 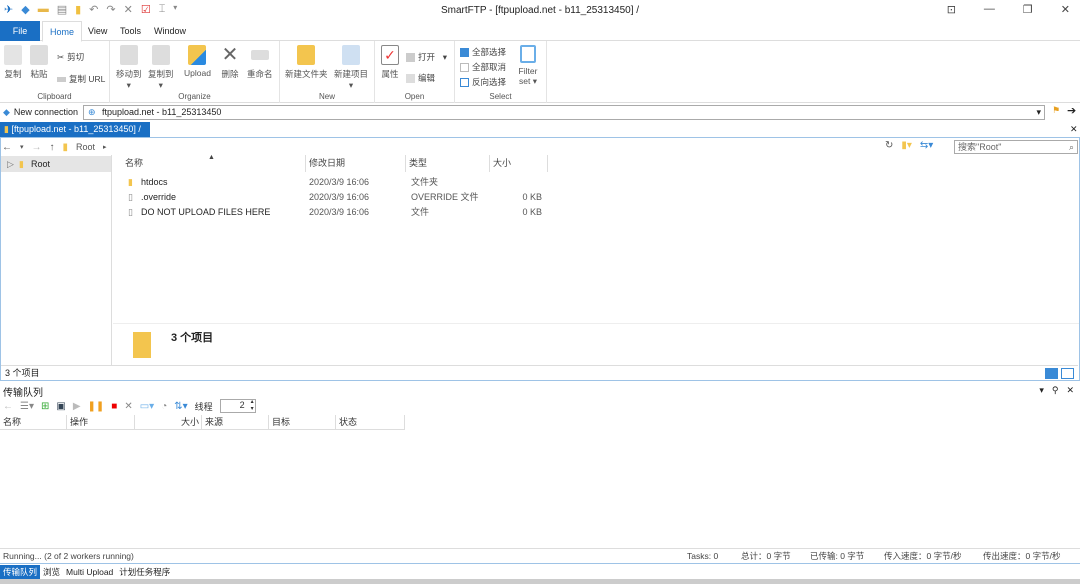 What do you see at coordinates (41, 164) in the screenshot?
I see `tree-item-label: Root` at bounding box center [41, 164].